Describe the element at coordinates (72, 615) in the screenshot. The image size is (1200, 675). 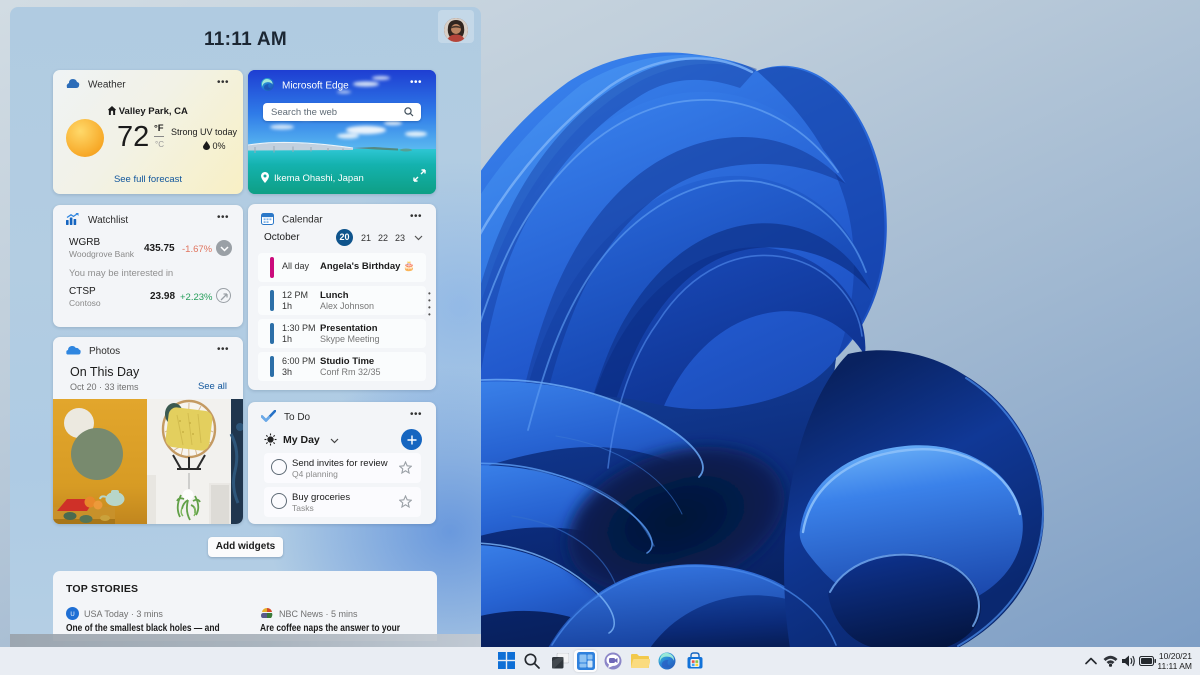
I see `svg-text: U` at that location.